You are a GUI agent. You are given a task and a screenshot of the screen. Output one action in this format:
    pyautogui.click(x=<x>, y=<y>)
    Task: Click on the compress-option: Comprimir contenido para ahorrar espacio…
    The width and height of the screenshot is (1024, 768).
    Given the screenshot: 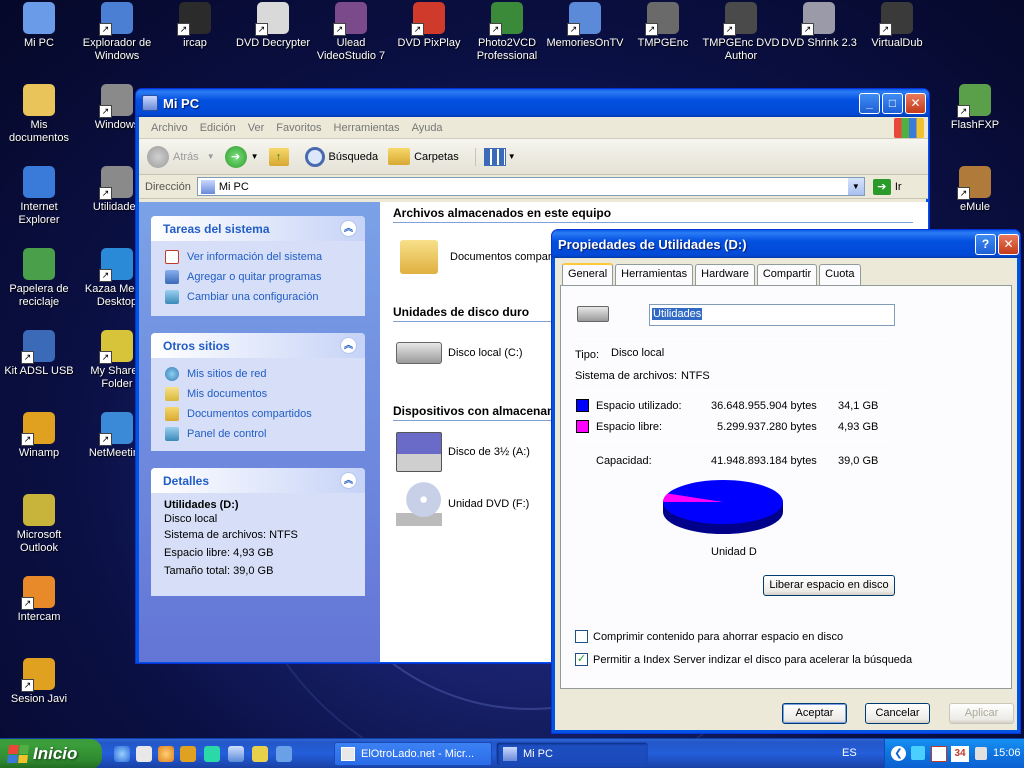 What is the action you would take?
    pyautogui.click(x=709, y=636)
    